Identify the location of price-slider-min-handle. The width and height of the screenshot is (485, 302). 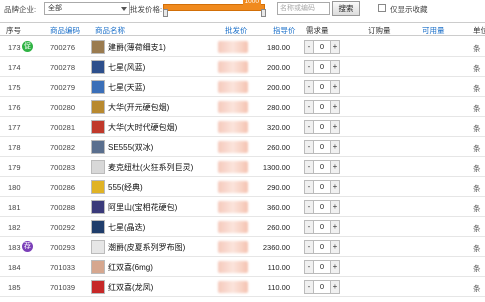
(165, 13).